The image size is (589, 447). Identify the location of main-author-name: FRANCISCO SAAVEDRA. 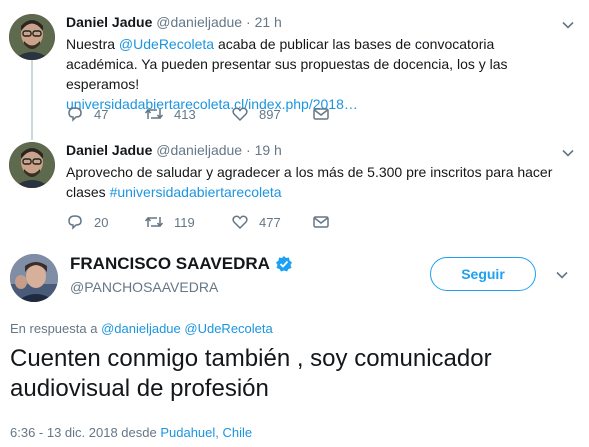
(181, 264).